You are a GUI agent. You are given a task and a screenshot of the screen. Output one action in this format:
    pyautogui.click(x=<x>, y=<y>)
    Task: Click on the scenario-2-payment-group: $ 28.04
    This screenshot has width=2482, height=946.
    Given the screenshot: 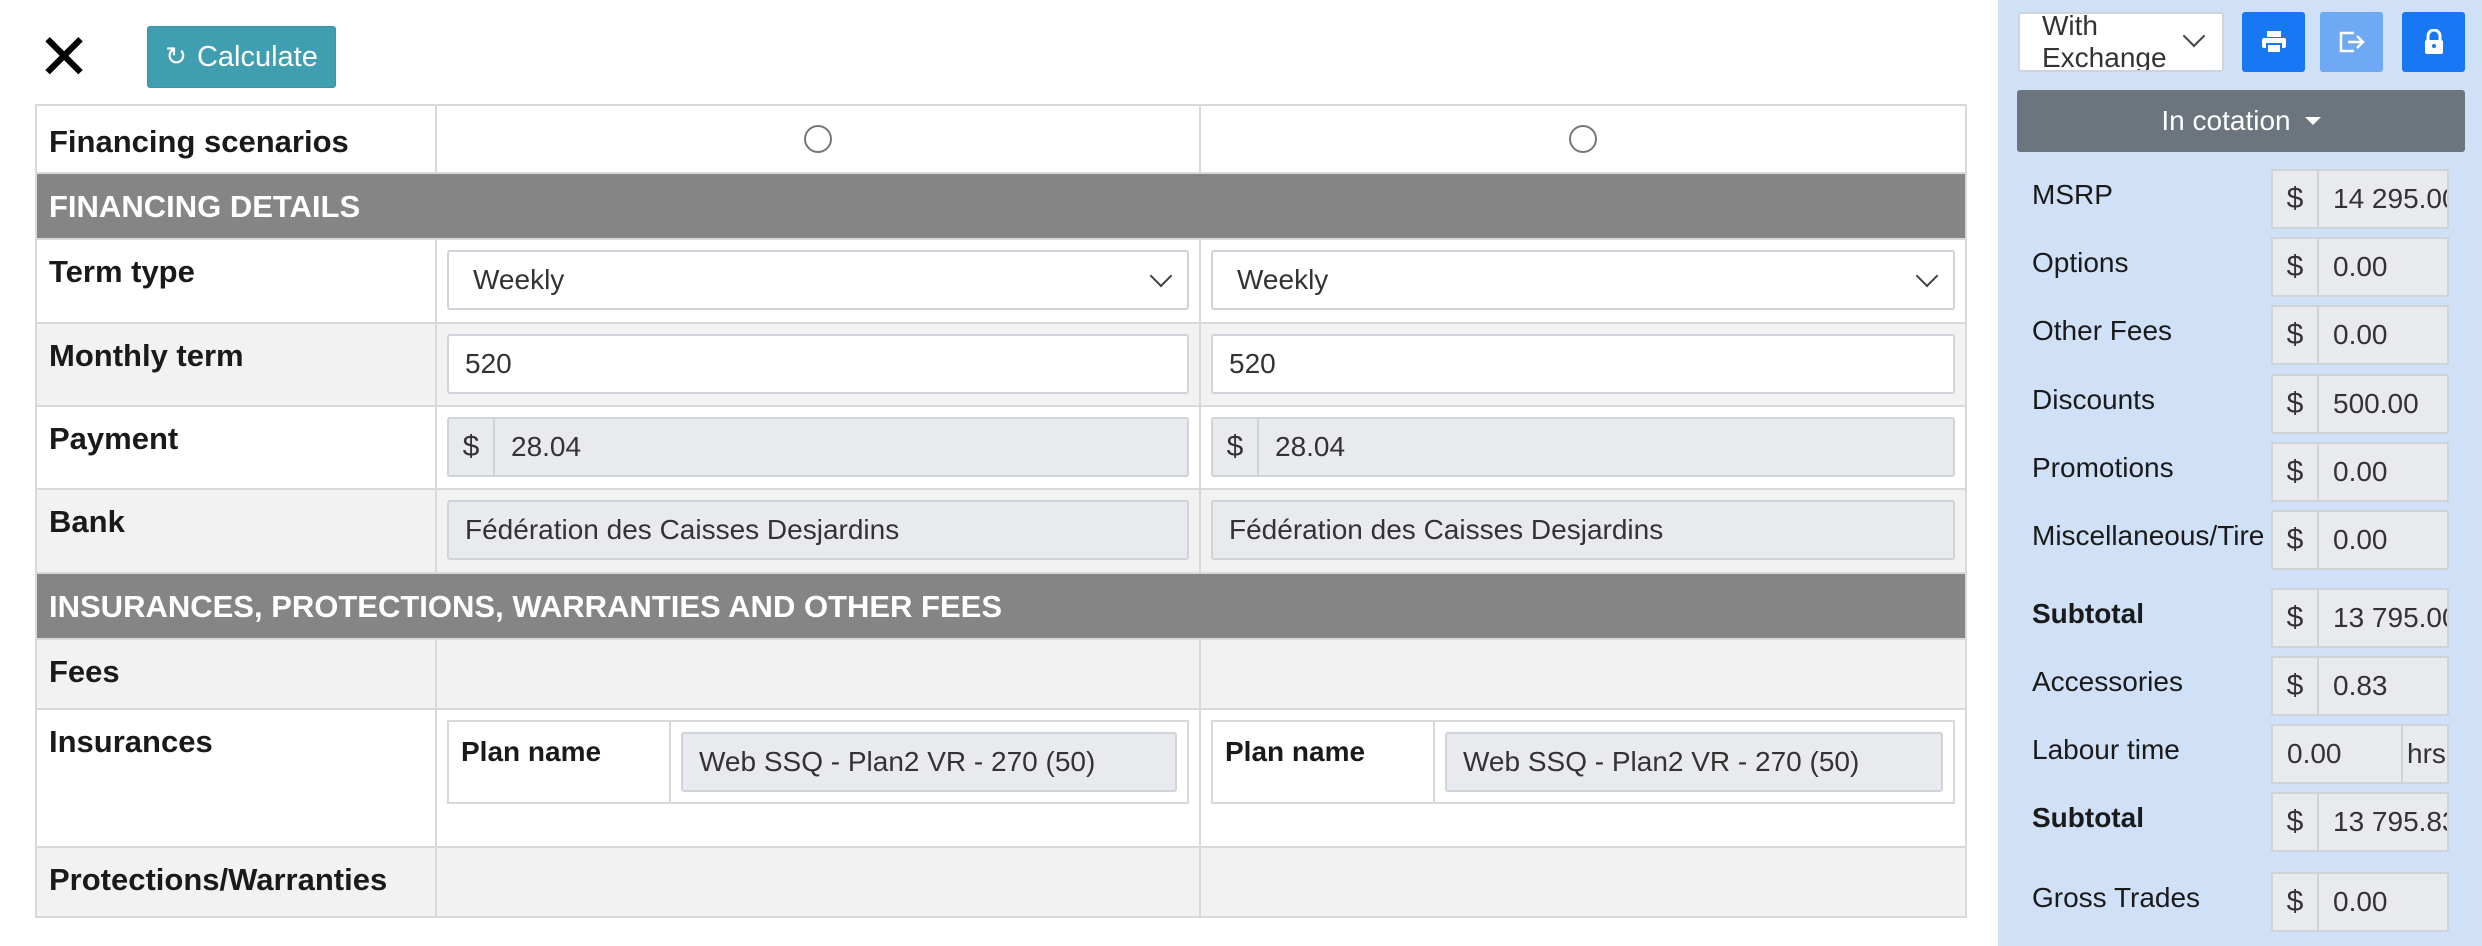 What is the action you would take?
    pyautogui.click(x=1583, y=447)
    